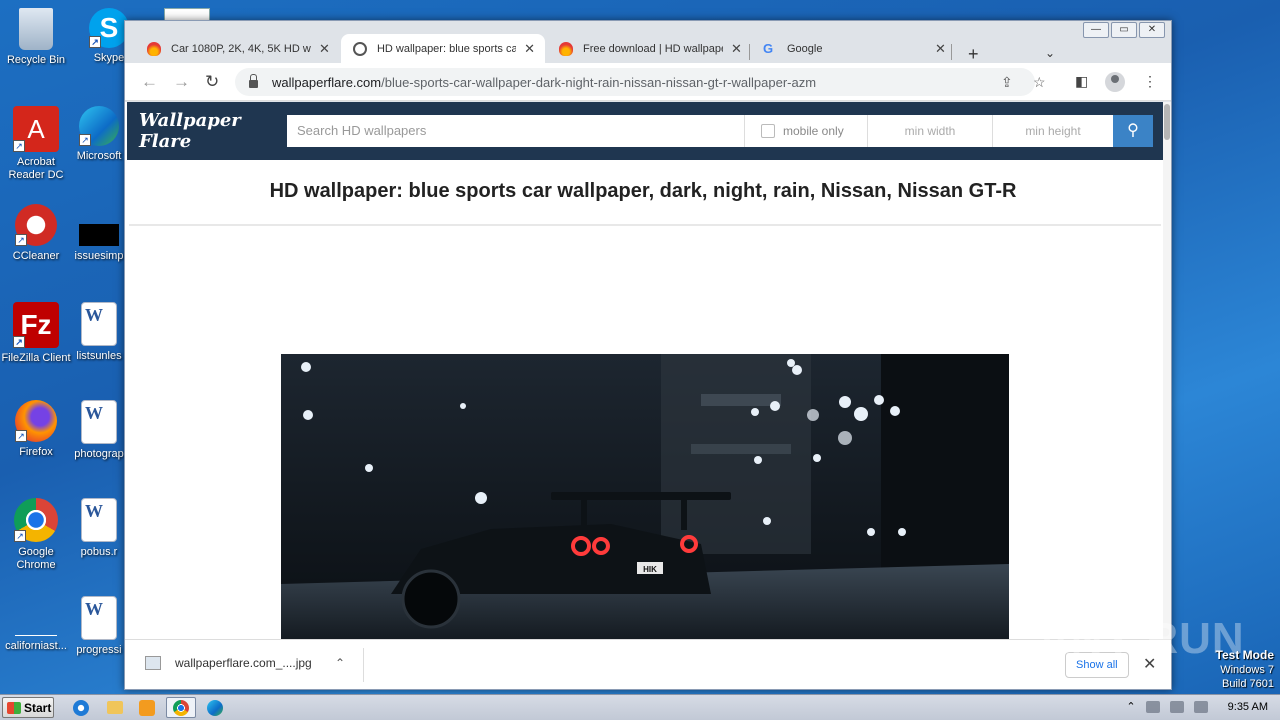 Image resolution: width=1280 pixels, height=720 pixels. What do you see at coordinates (340, 663) in the screenshot?
I see `chevron-up-icon: ⌃` at bounding box center [340, 663].